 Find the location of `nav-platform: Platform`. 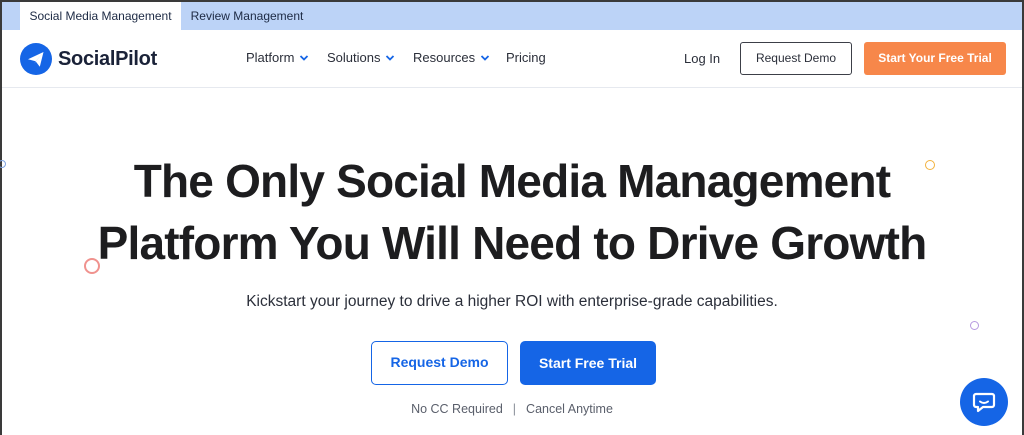

nav-platform: Platform is located at coordinates (277, 57).